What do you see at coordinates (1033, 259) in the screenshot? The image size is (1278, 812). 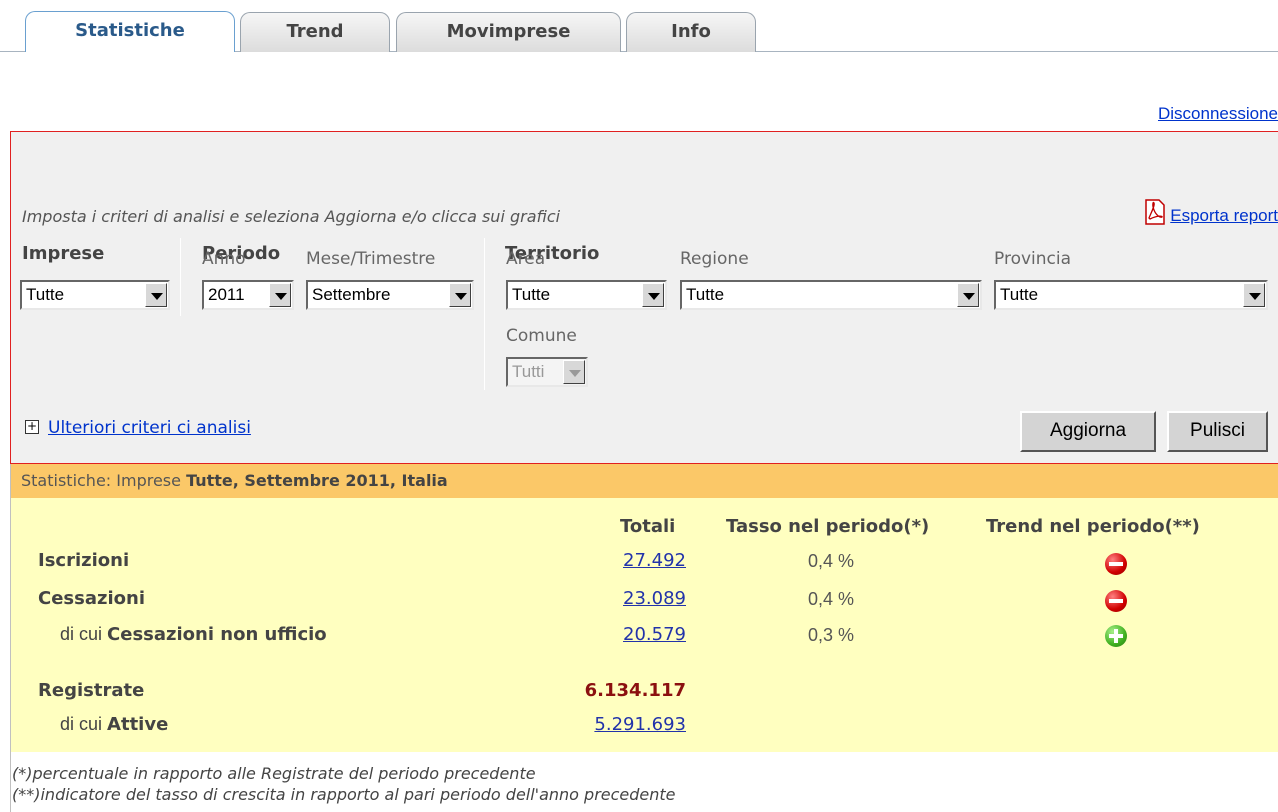 I see `provincia-label: Provincia` at bounding box center [1033, 259].